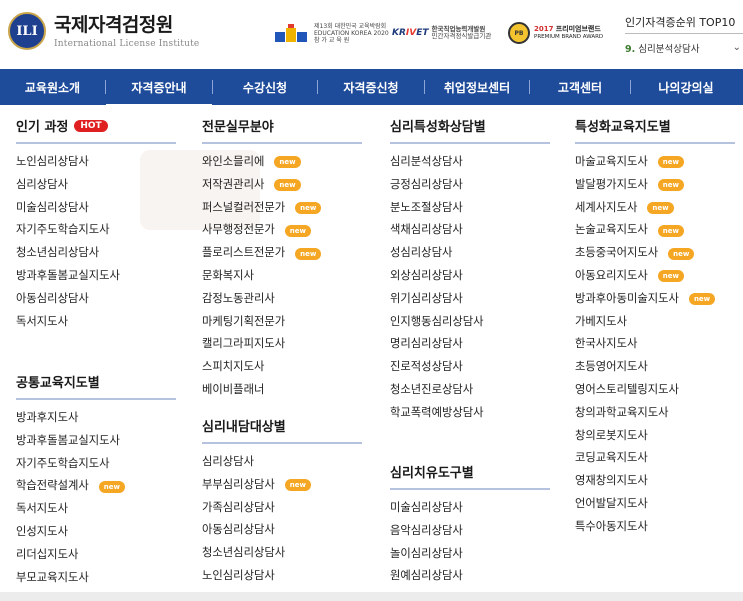 This screenshot has height=601, width=743. What do you see at coordinates (238, 298) in the screenshot?
I see `menu-item-label: 감정노동관리사` at bounding box center [238, 298].